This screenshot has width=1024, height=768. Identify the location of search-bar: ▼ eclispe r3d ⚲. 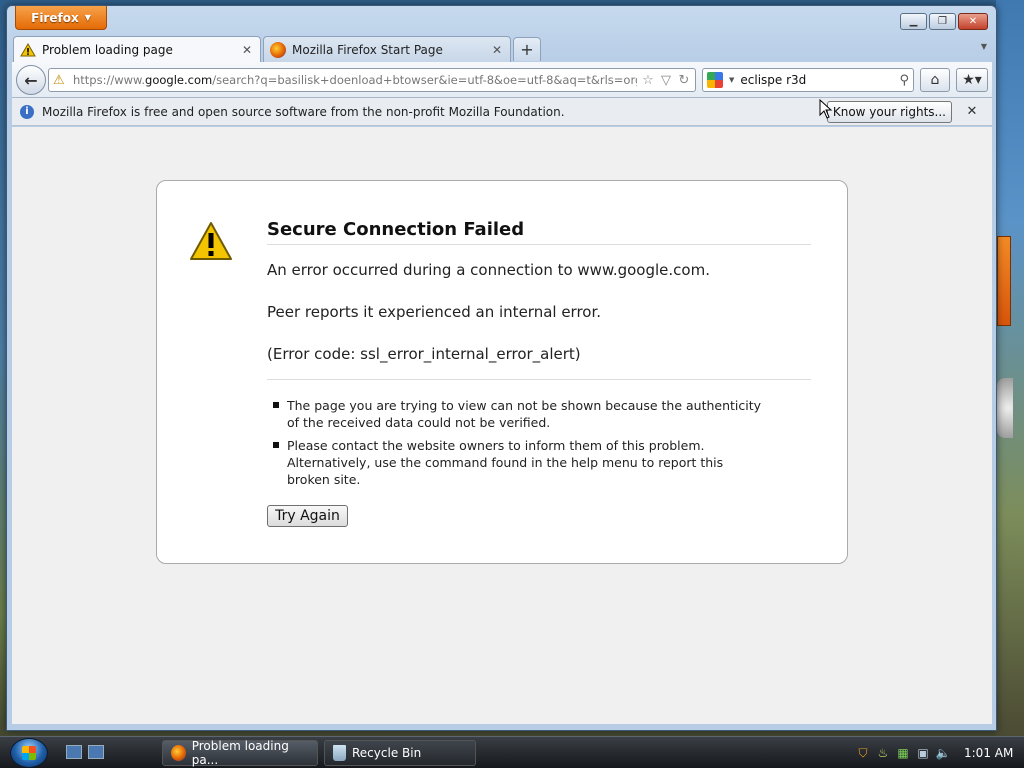
(808, 80).